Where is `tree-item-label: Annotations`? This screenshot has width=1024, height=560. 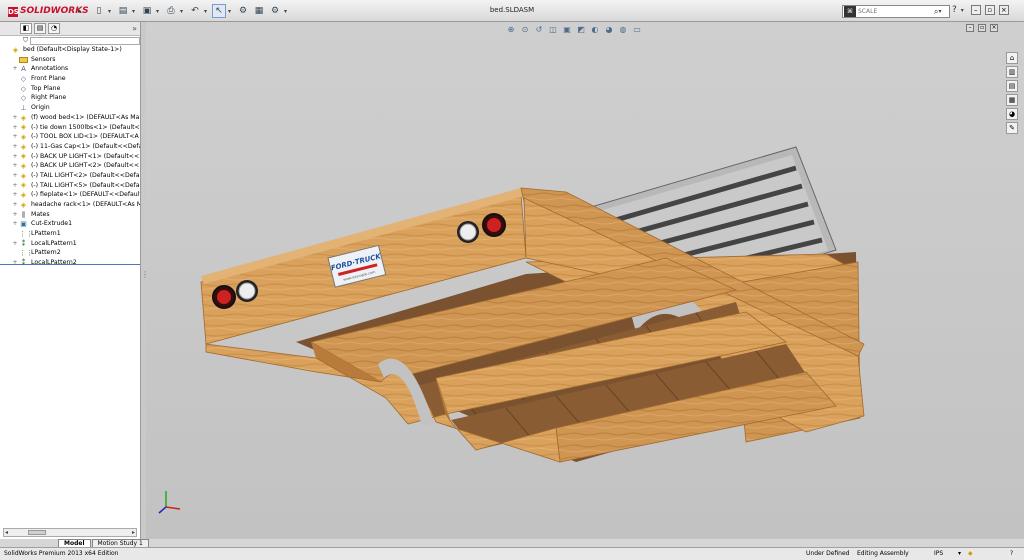 tree-item-label: Annotations is located at coordinates (50, 69).